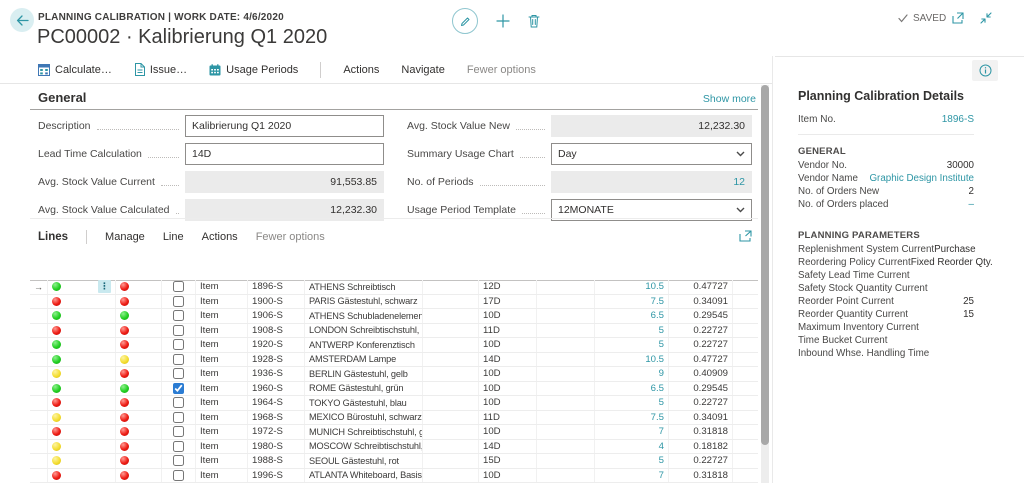  Describe the element at coordinates (501, 70) in the screenshot. I see `fewer-options-button: Fewer options` at that location.